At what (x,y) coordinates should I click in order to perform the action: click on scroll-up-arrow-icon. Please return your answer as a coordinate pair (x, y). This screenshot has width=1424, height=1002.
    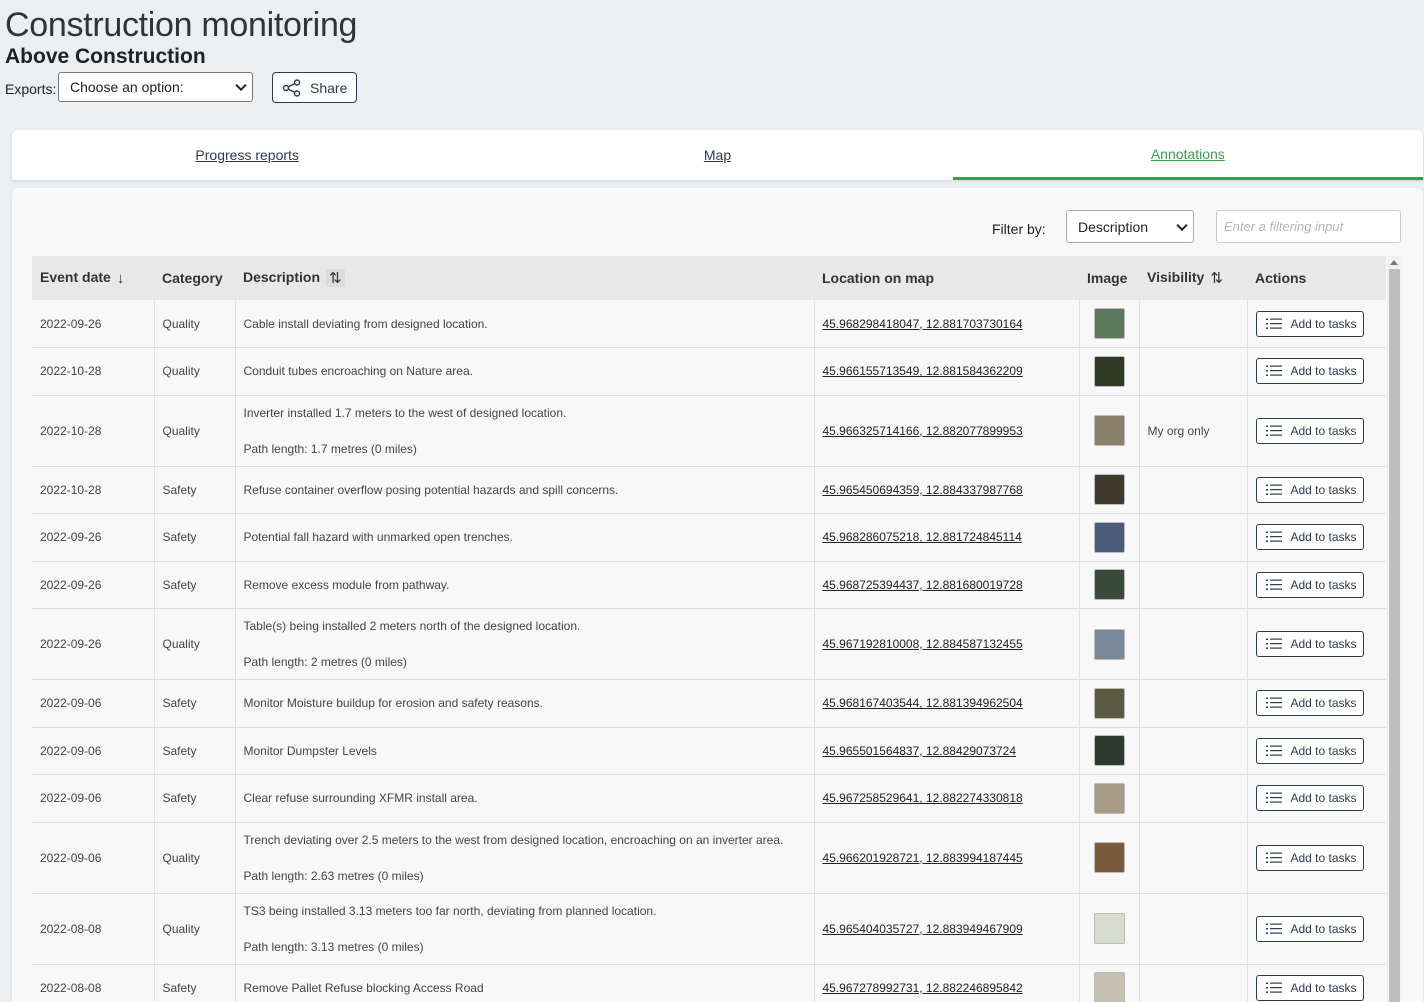
    Looking at the image, I should click on (1394, 262).